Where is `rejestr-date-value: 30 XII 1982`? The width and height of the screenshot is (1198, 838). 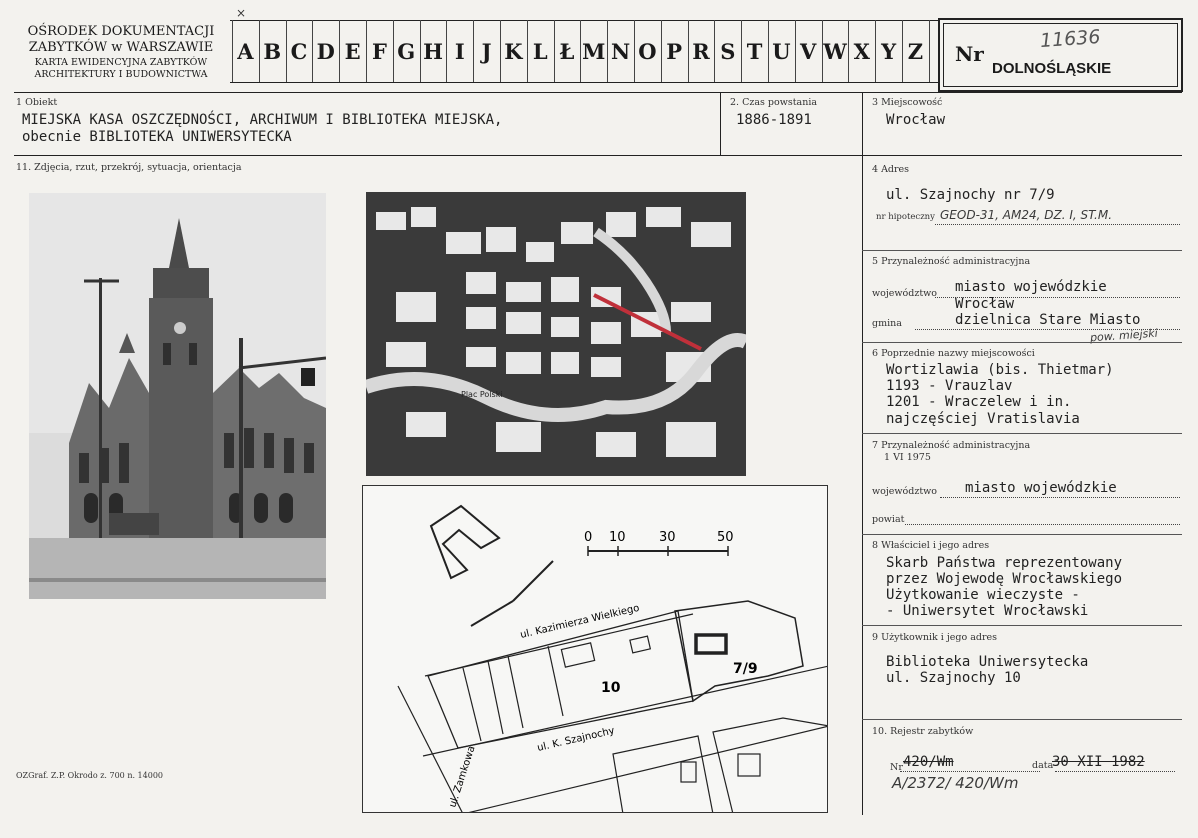
rejestr-date-value: 30 XII 1982 is located at coordinates (1098, 762).